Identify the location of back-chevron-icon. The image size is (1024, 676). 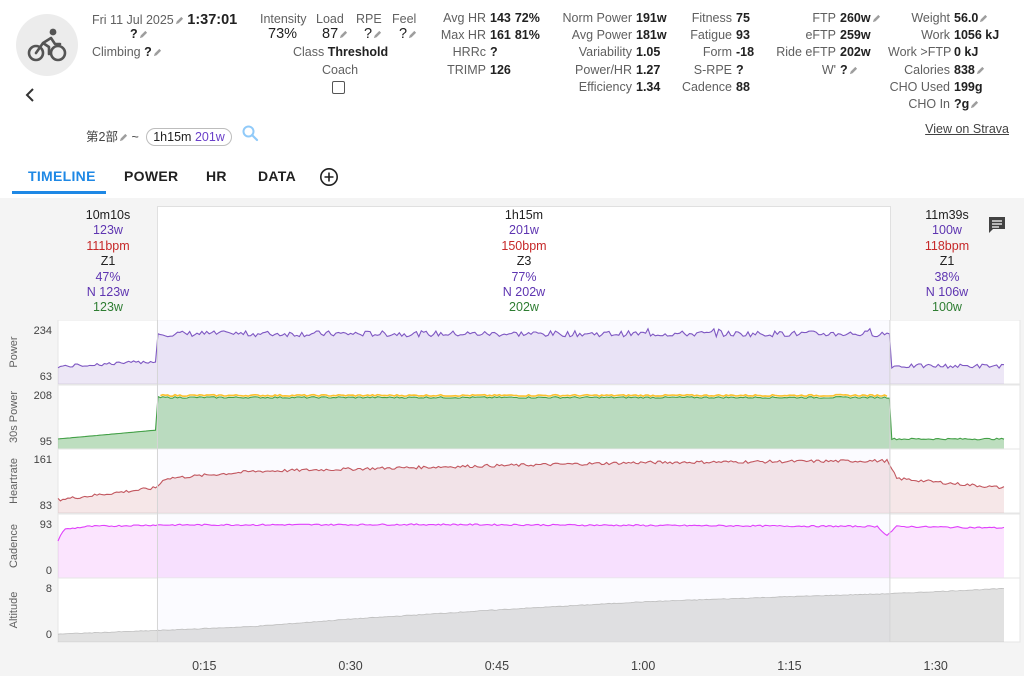
(30, 95).